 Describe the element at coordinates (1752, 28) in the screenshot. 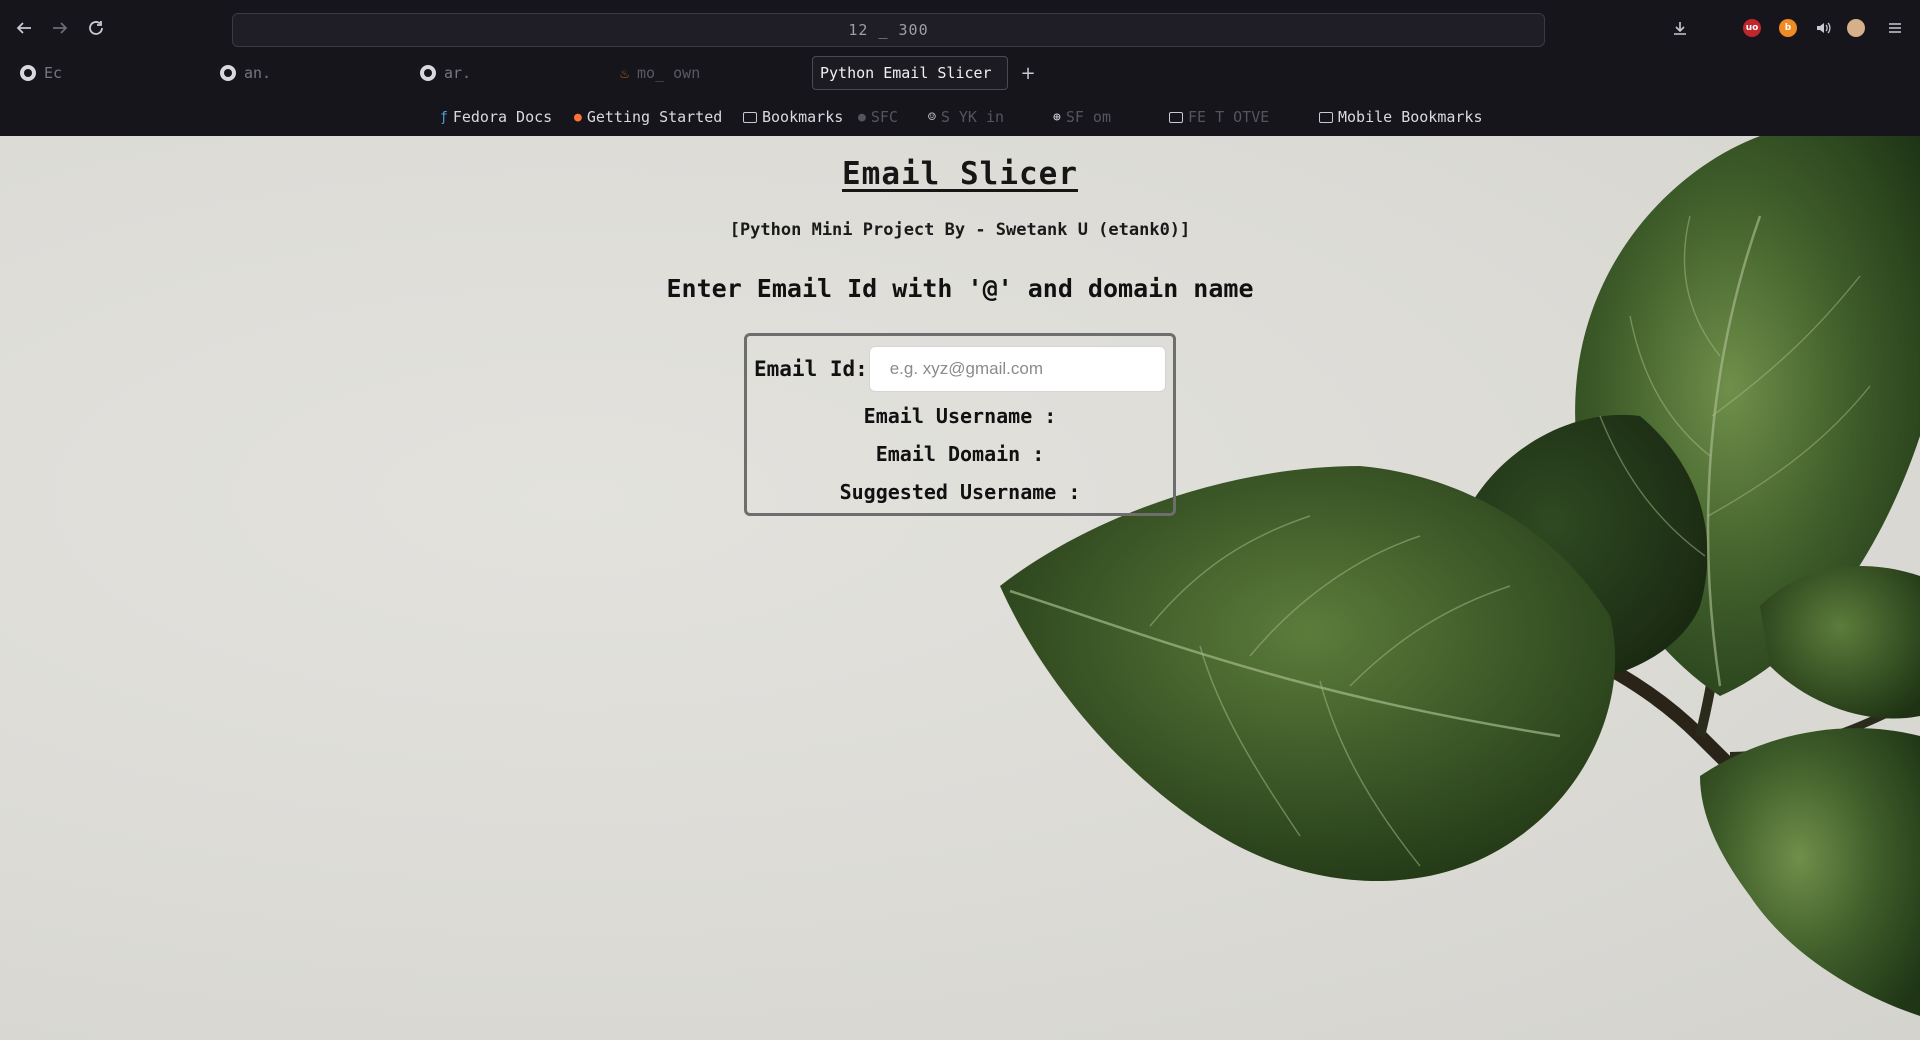

I see `ublock-icon: uo` at that location.